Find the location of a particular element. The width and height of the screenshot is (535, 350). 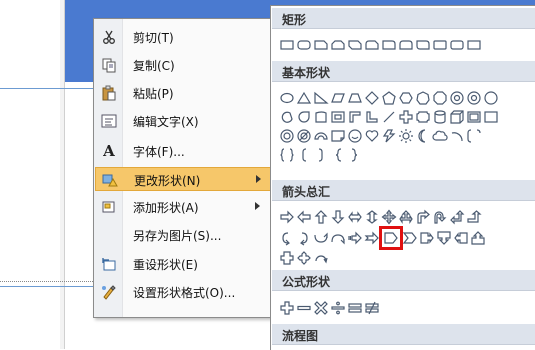

curved-left-arrow-icon is located at coordinates (304, 238).